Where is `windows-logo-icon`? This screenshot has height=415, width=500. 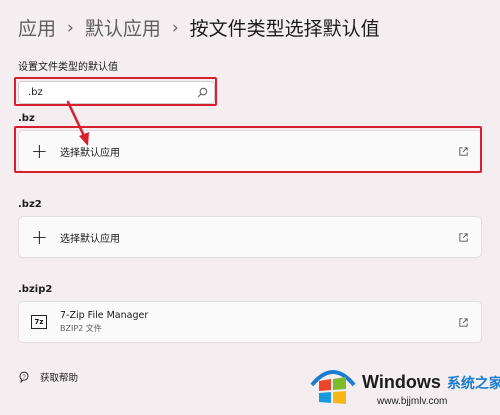 windows-logo-icon is located at coordinates (333, 387).